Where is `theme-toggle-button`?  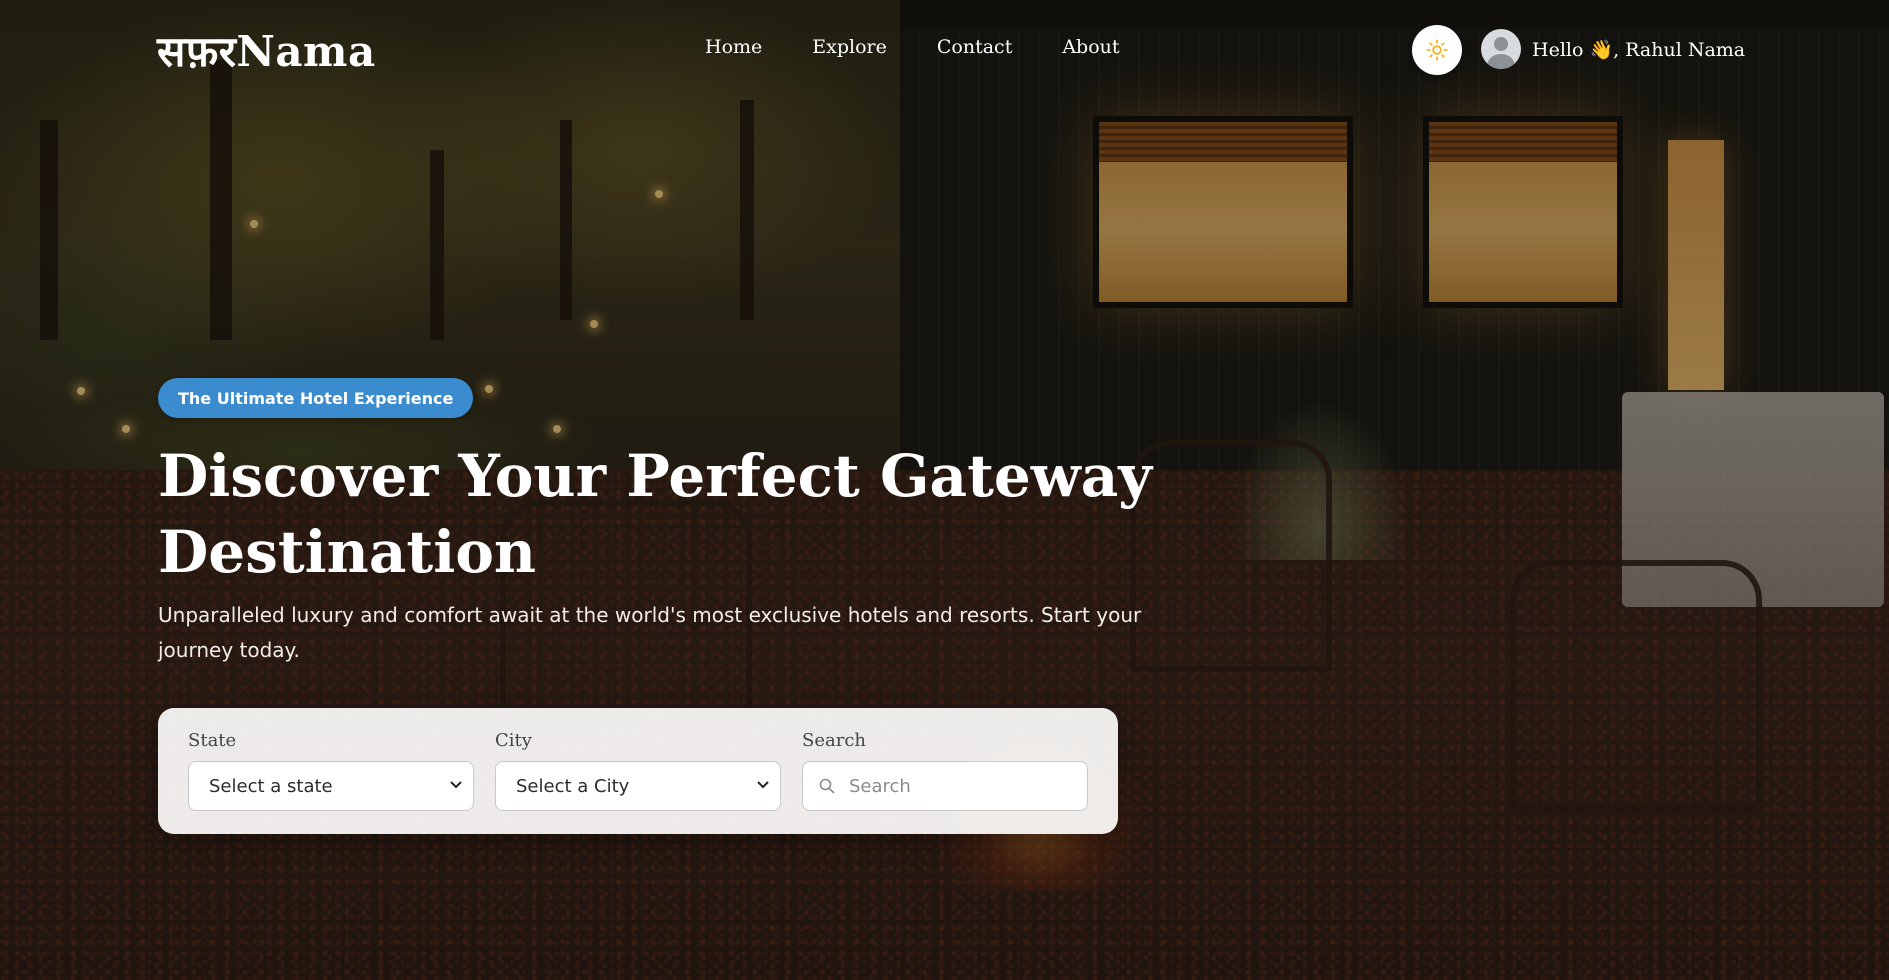
theme-toggle-button is located at coordinates (1437, 50).